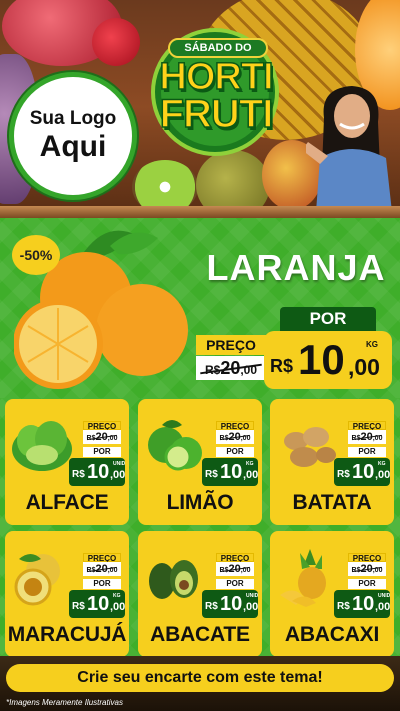 This screenshot has height=711, width=400. What do you see at coordinates (64, 702) in the screenshot?
I see `disclaimer-text: *Imagens Meramente Ilustrativas` at bounding box center [64, 702].